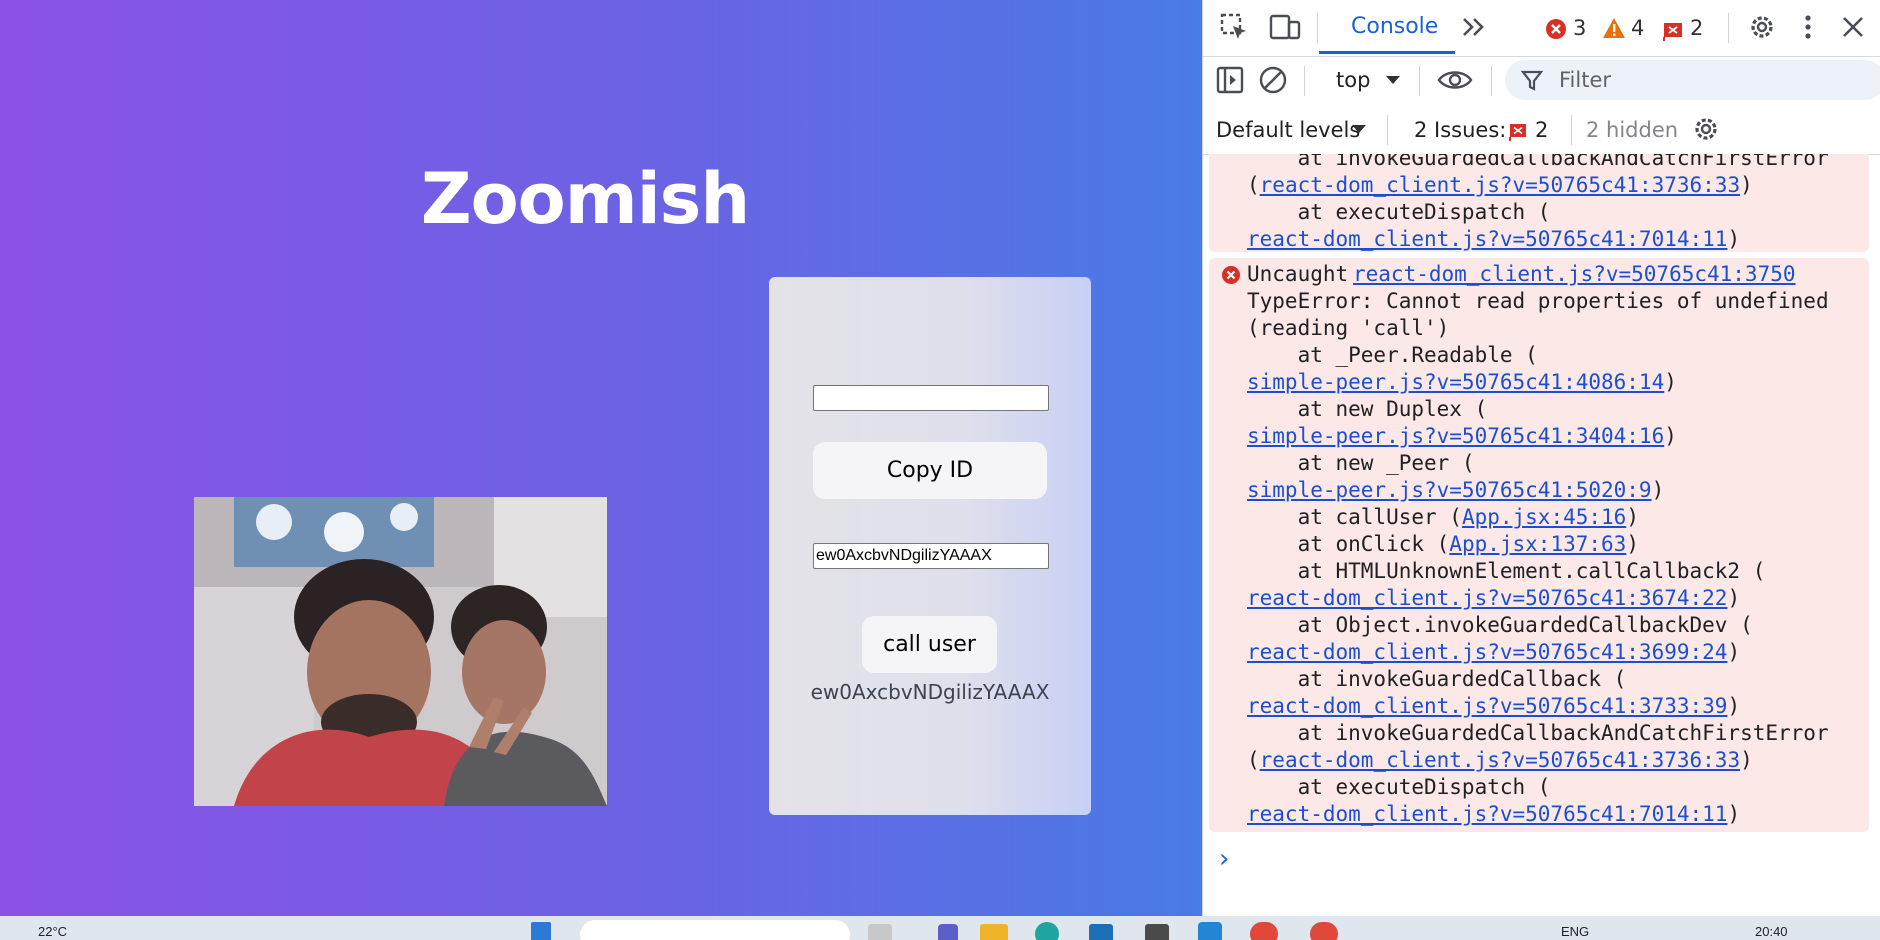 The width and height of the screenshot is (1880, 940). Describe the element at coordinates (1697, 28) in the screenshot. I see `issues-count-badge: 2` at that location.